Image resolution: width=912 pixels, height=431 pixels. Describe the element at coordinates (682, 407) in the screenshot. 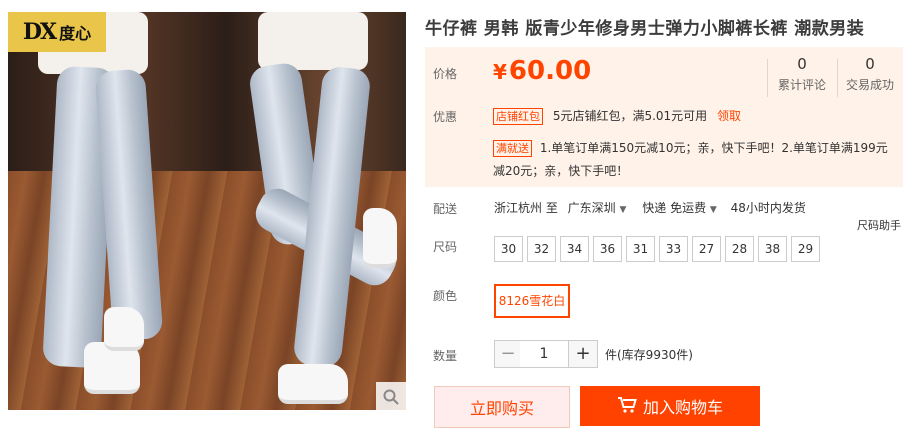

I see `add-to-cart-label: 加入购物车` at that location.